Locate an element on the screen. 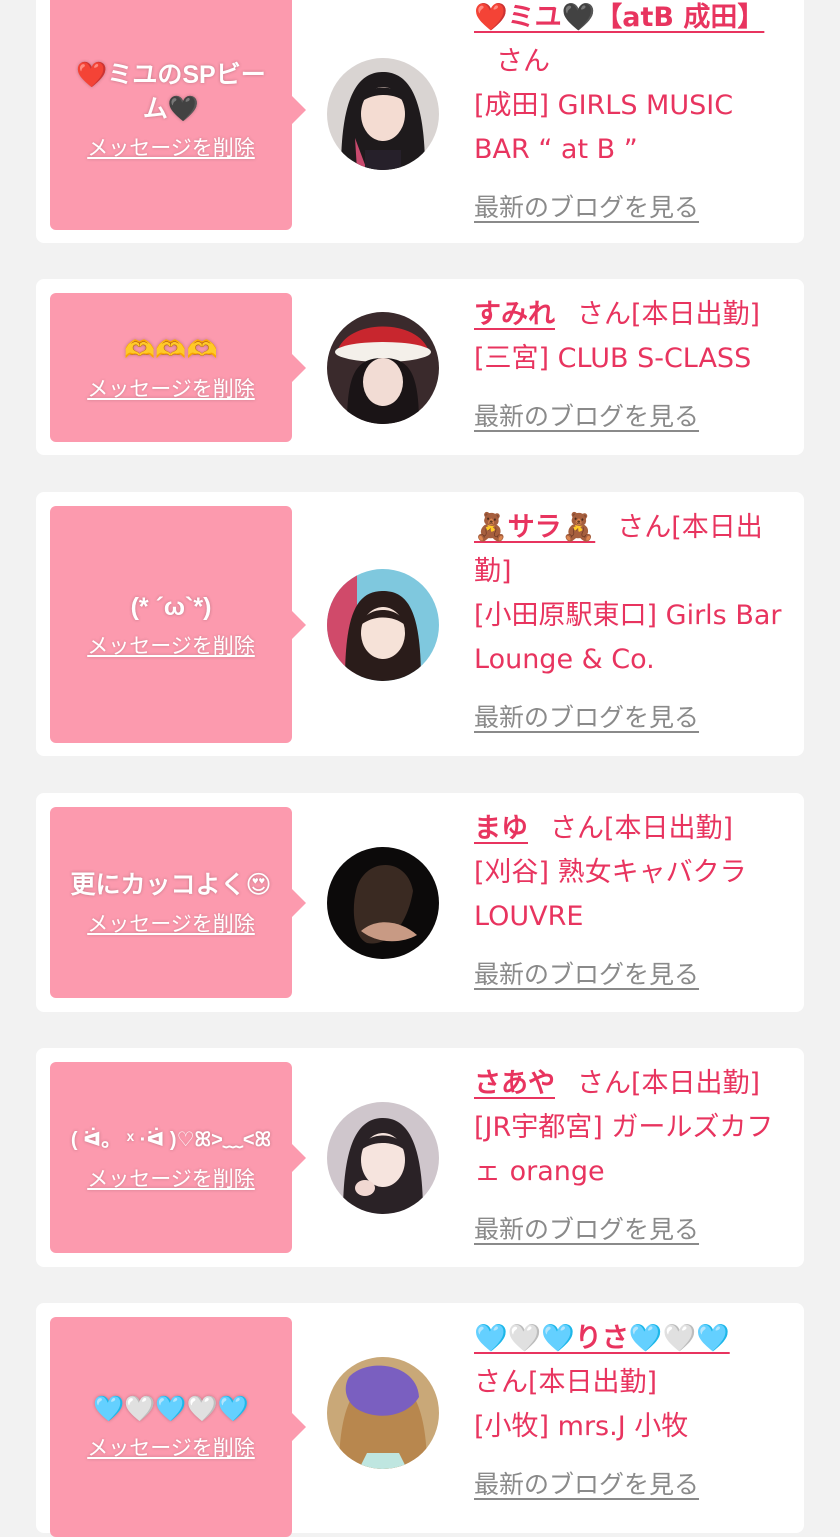  cast-name-link: さあや is located at coordinates (514, 1083).